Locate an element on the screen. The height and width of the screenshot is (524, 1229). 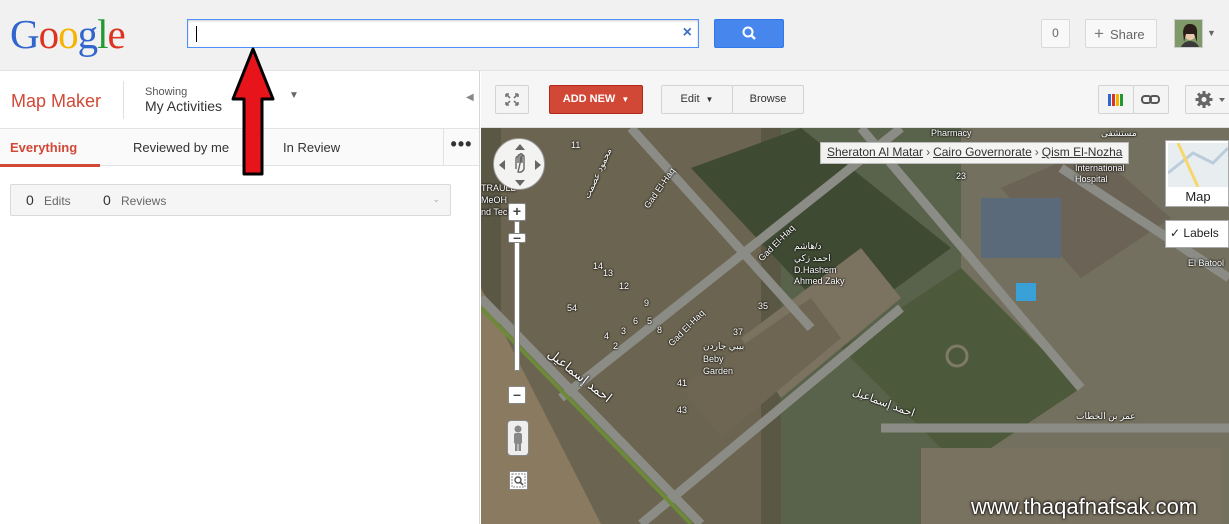
add-new-button: ADD NEW ▼ is located at coordinates (596, 99).